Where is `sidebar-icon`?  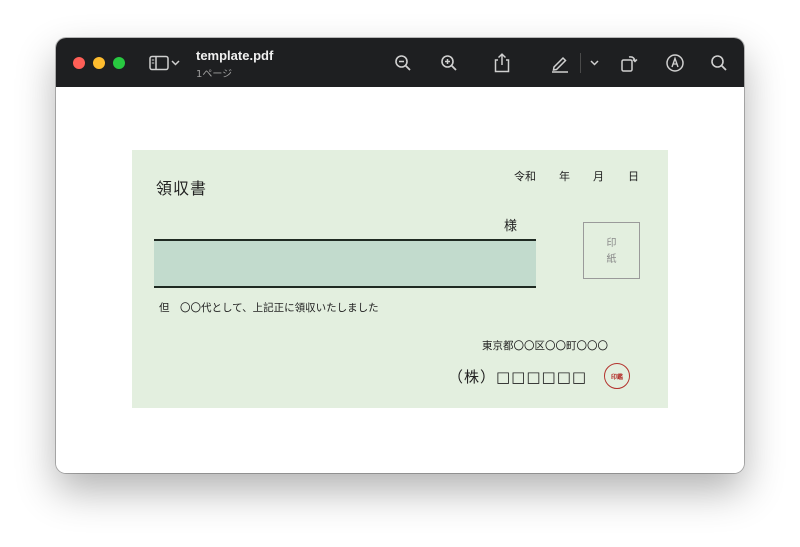 sidebar-icon is located at coordinates (159, 63).